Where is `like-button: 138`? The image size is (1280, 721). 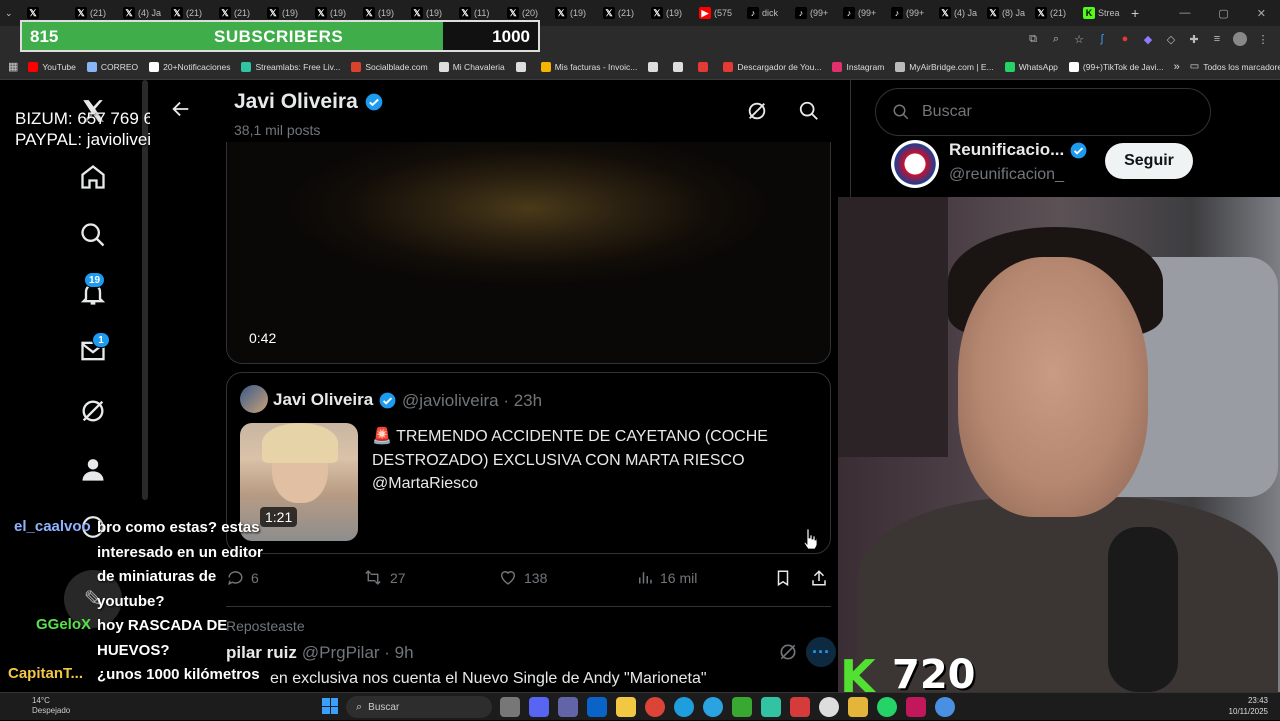 like-button: 138 is located at coordinates (522, 577).